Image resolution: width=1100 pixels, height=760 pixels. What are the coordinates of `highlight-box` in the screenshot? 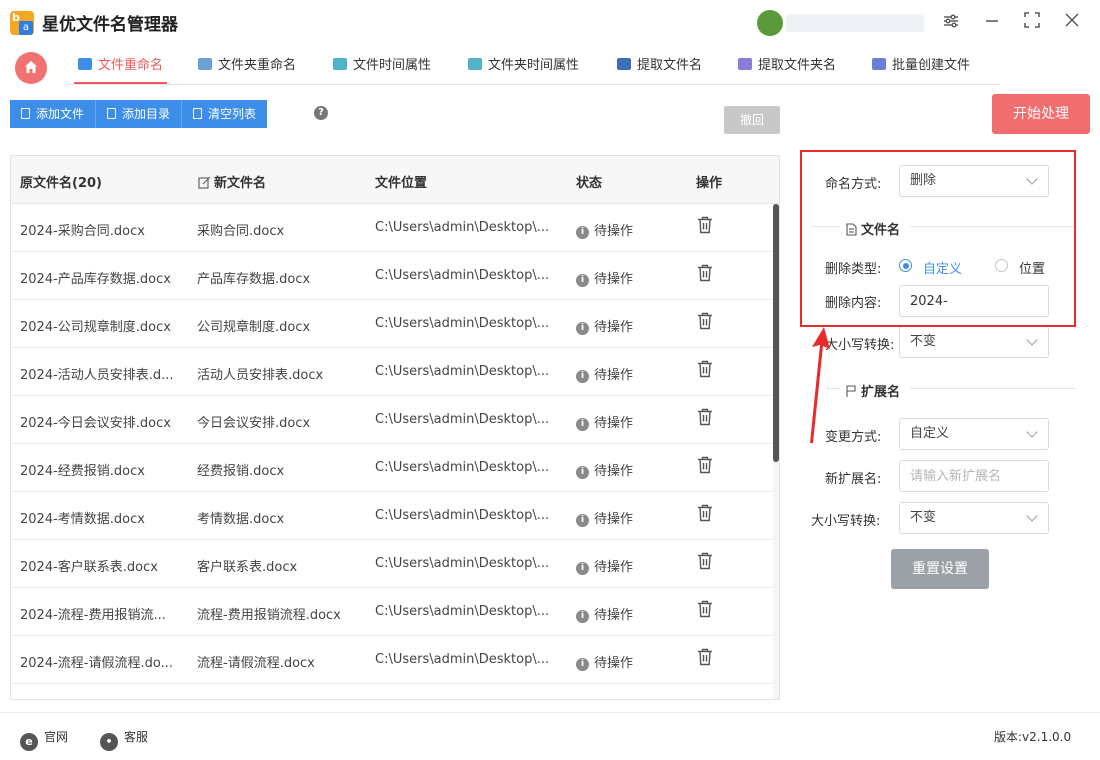 It's located at (938, 238).